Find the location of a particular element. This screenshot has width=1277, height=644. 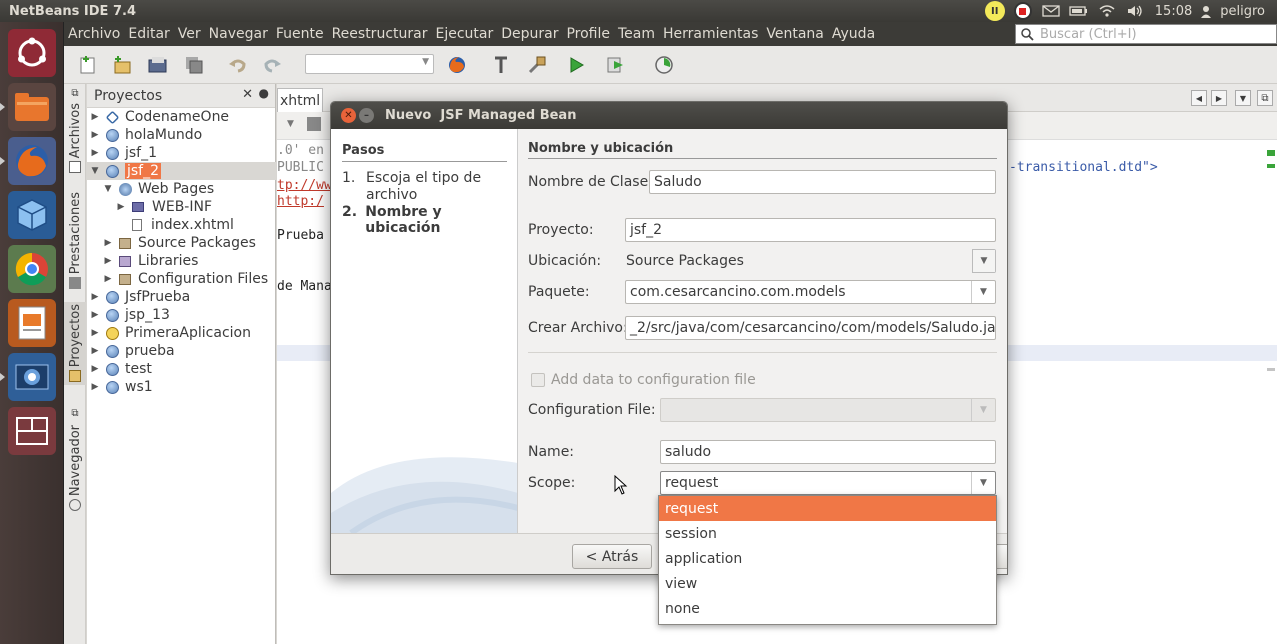

code-line: Prueba is located at coordinates (300, 235).